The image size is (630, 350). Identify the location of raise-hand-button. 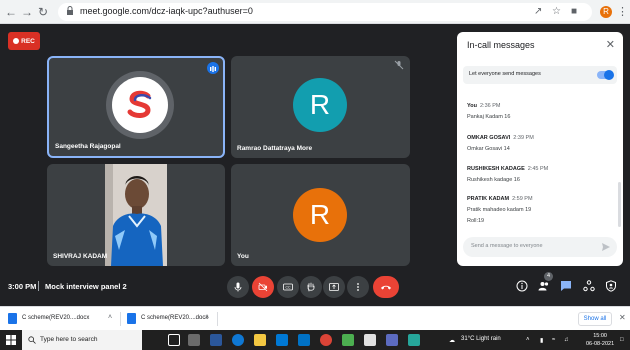
(311, 287).